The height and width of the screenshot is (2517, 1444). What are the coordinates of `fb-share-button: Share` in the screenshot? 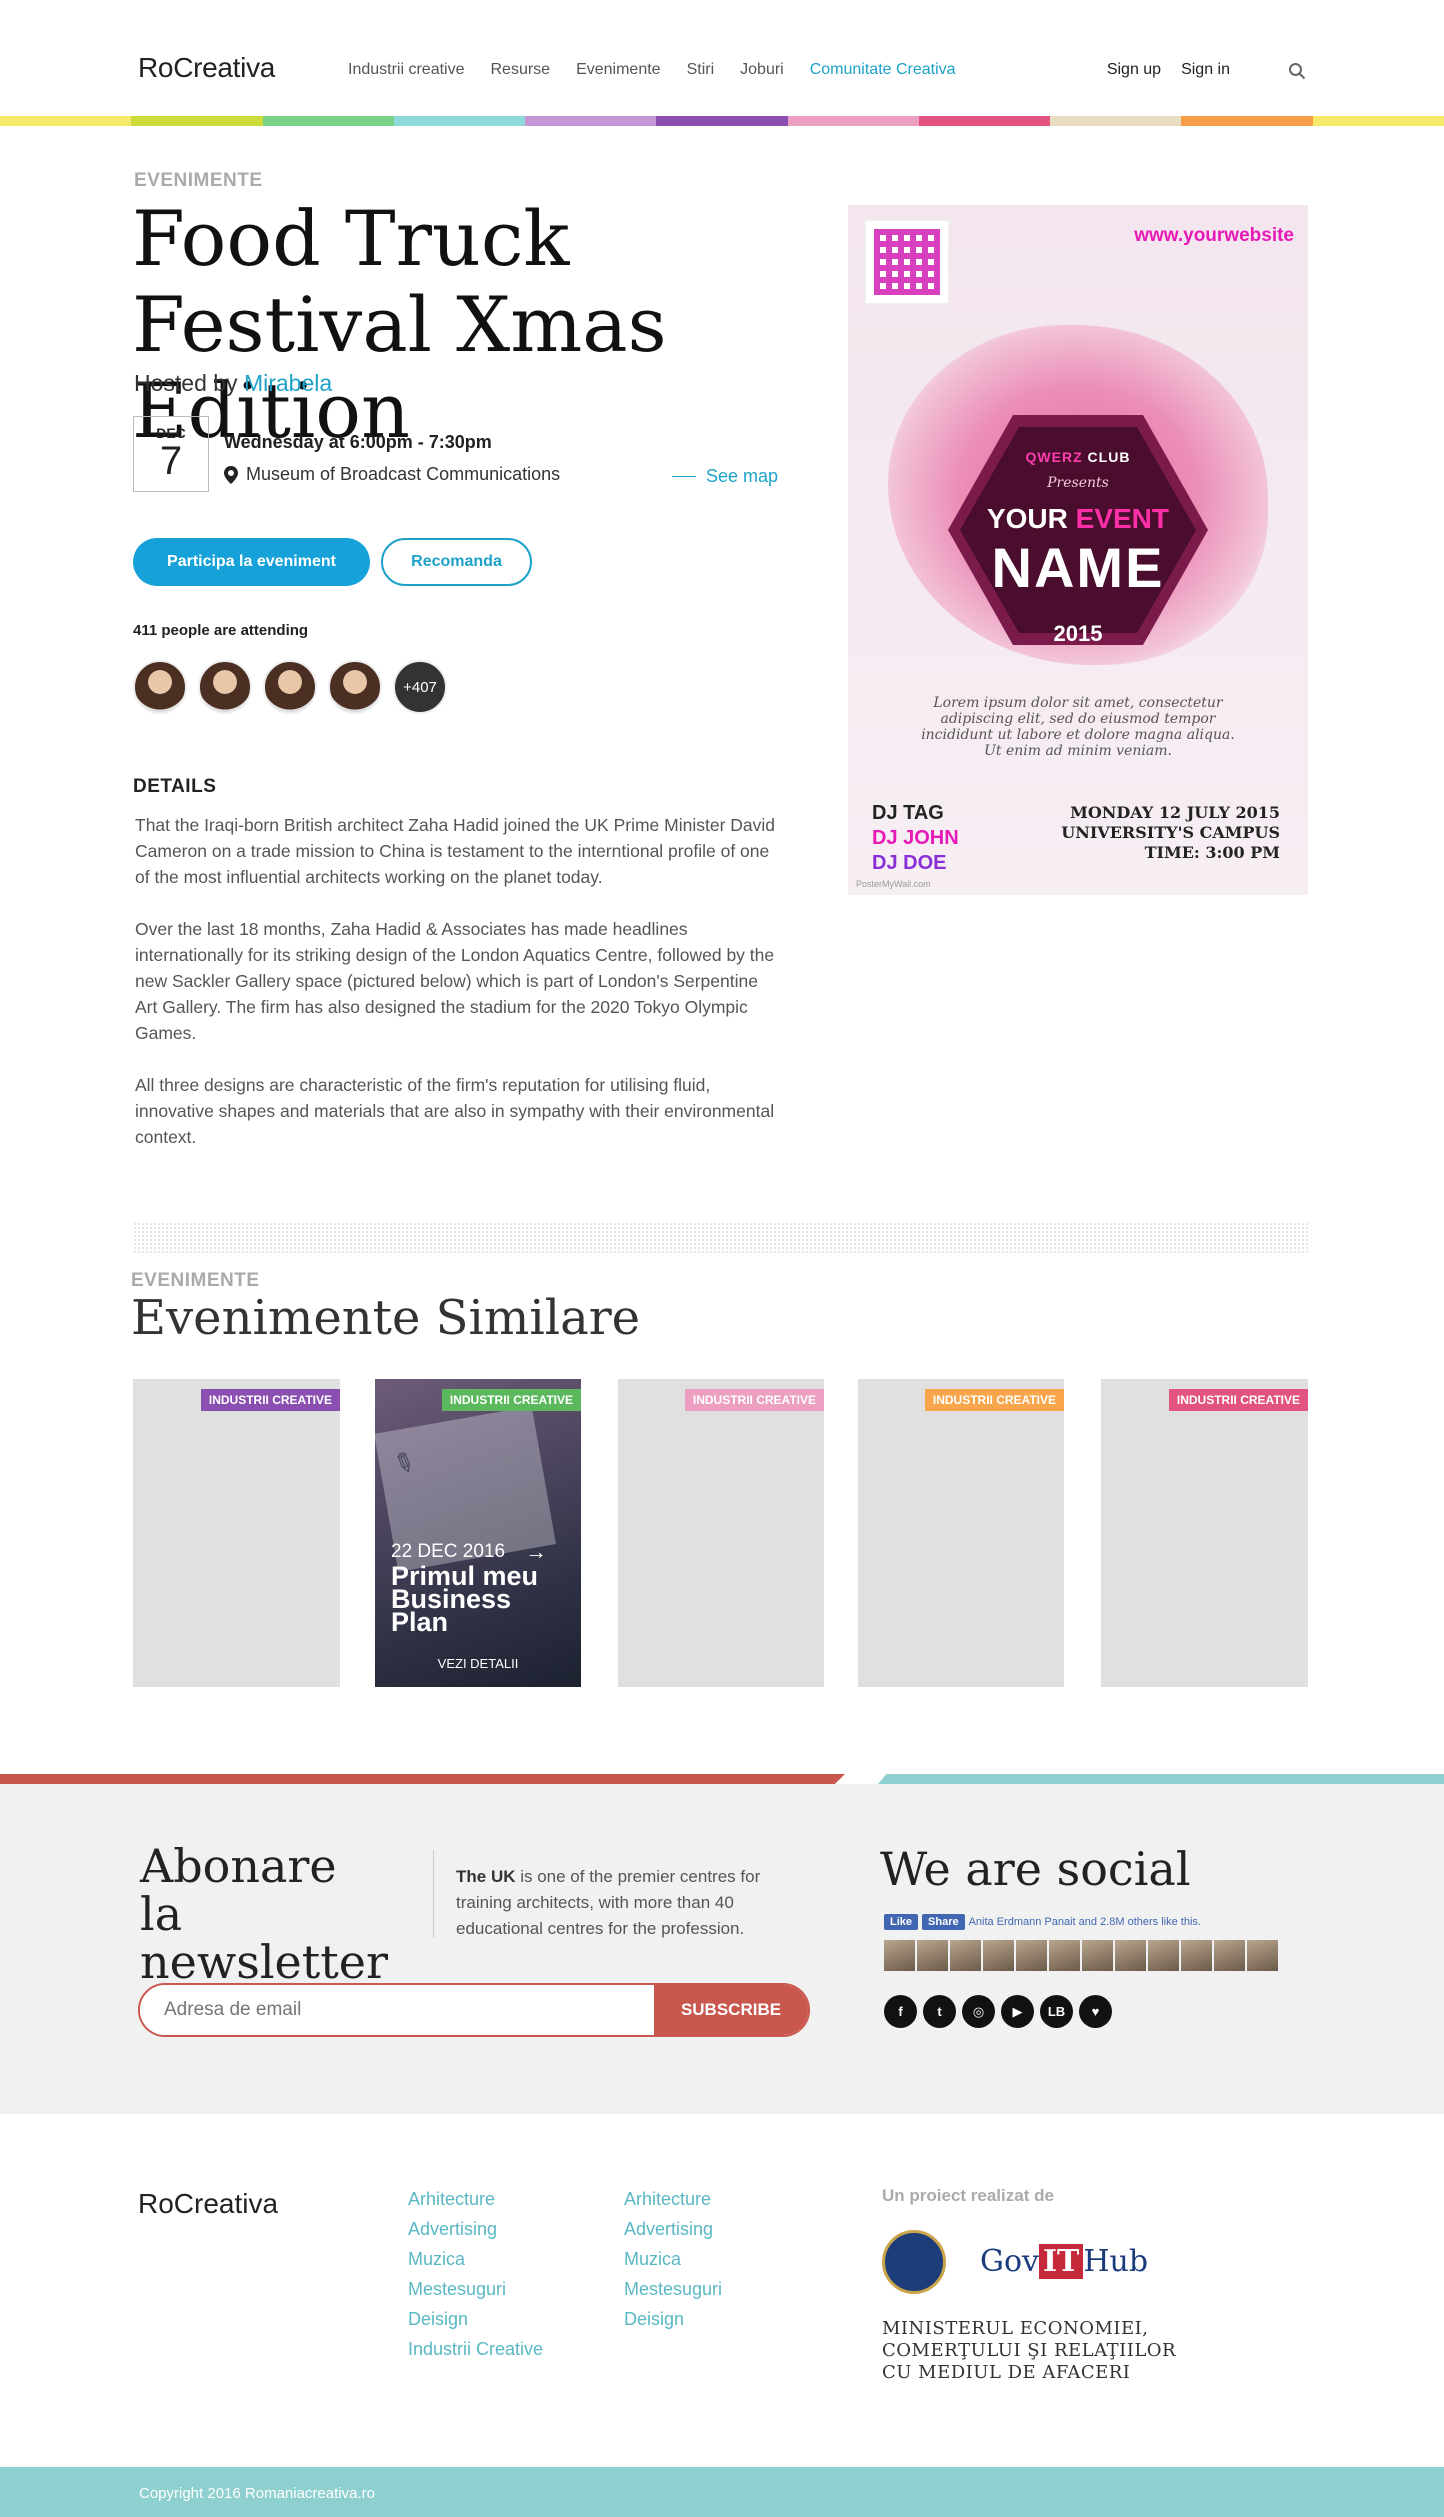 It's located at (943, 1922).